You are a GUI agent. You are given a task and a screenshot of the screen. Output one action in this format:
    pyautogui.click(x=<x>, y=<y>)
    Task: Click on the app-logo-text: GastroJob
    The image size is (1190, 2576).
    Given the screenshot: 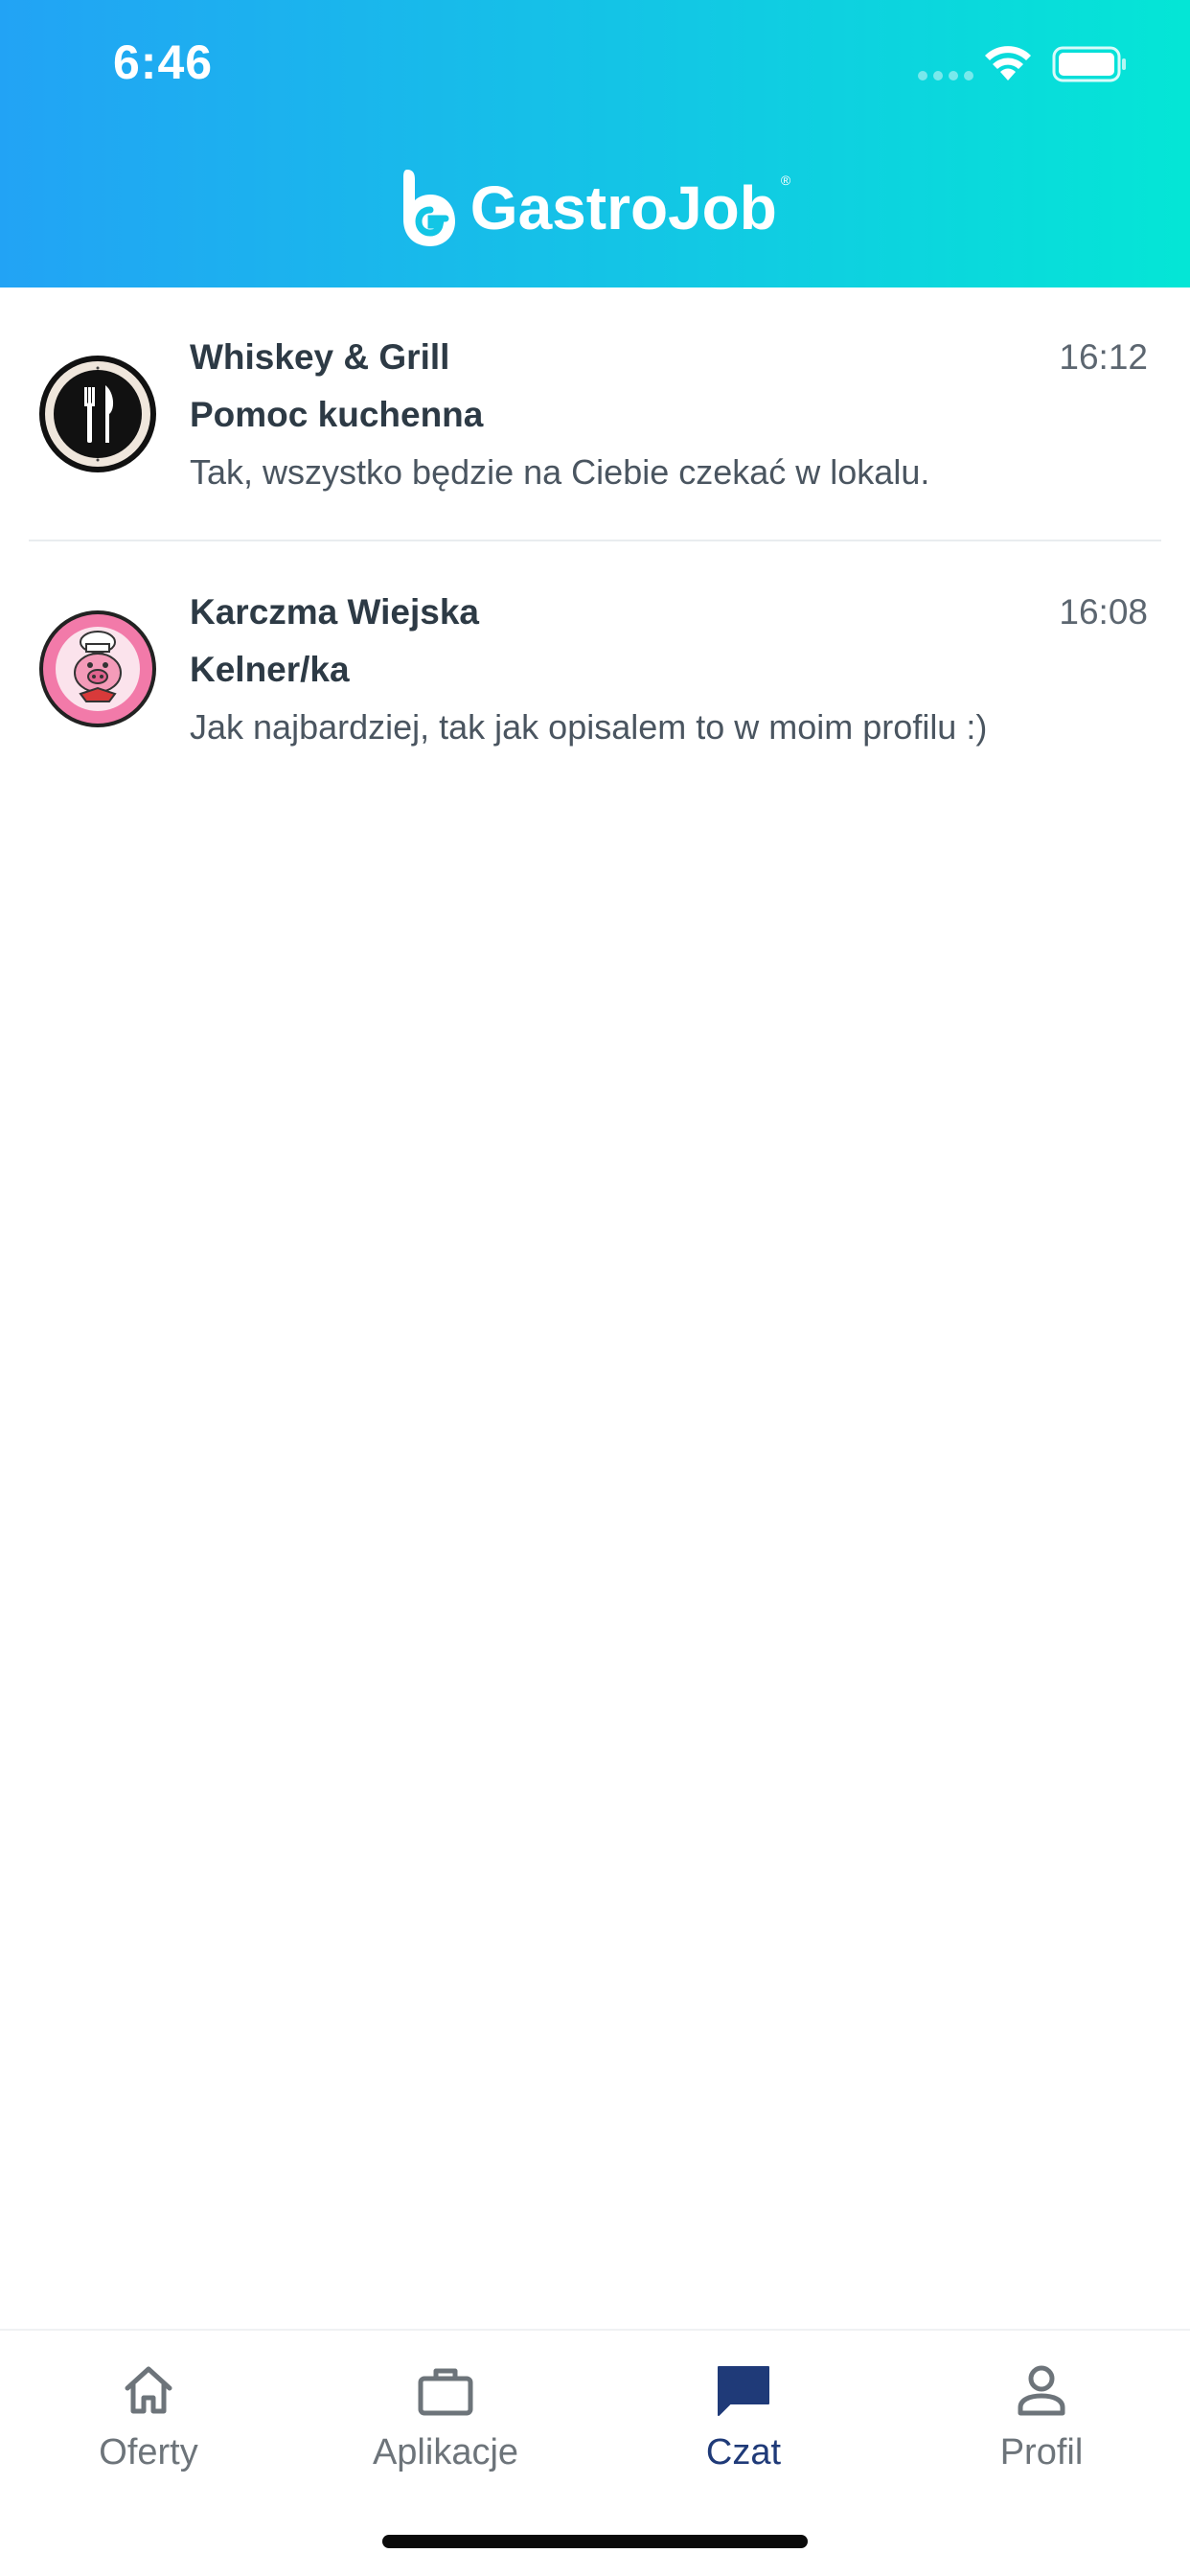 What is the action you would take?
    pyautogui.click(x=623, y=207)
    